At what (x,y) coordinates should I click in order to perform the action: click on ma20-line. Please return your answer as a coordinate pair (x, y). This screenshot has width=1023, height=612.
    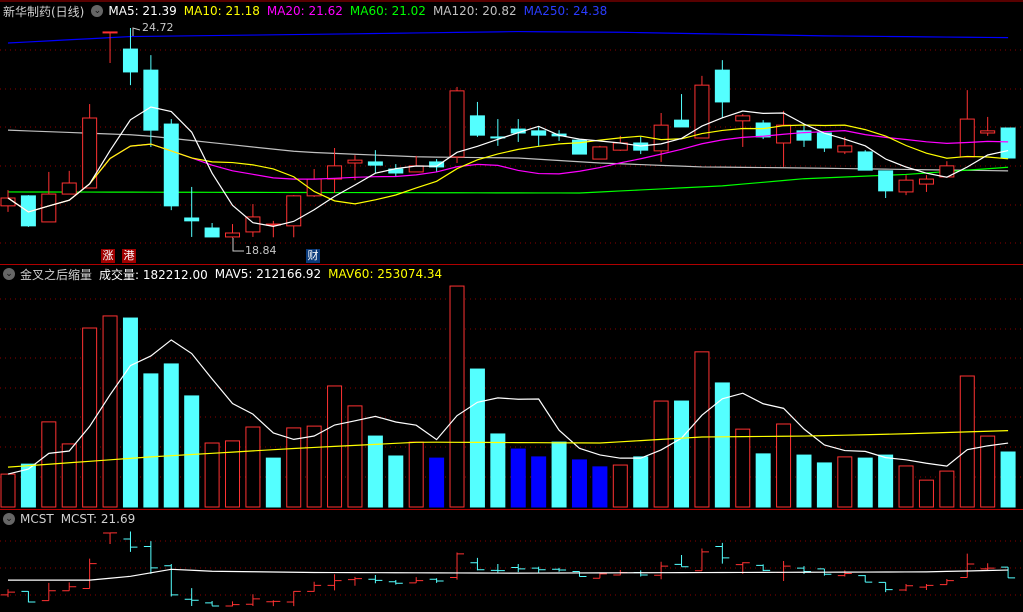
    Looking at the image, I should click on (508, 171).